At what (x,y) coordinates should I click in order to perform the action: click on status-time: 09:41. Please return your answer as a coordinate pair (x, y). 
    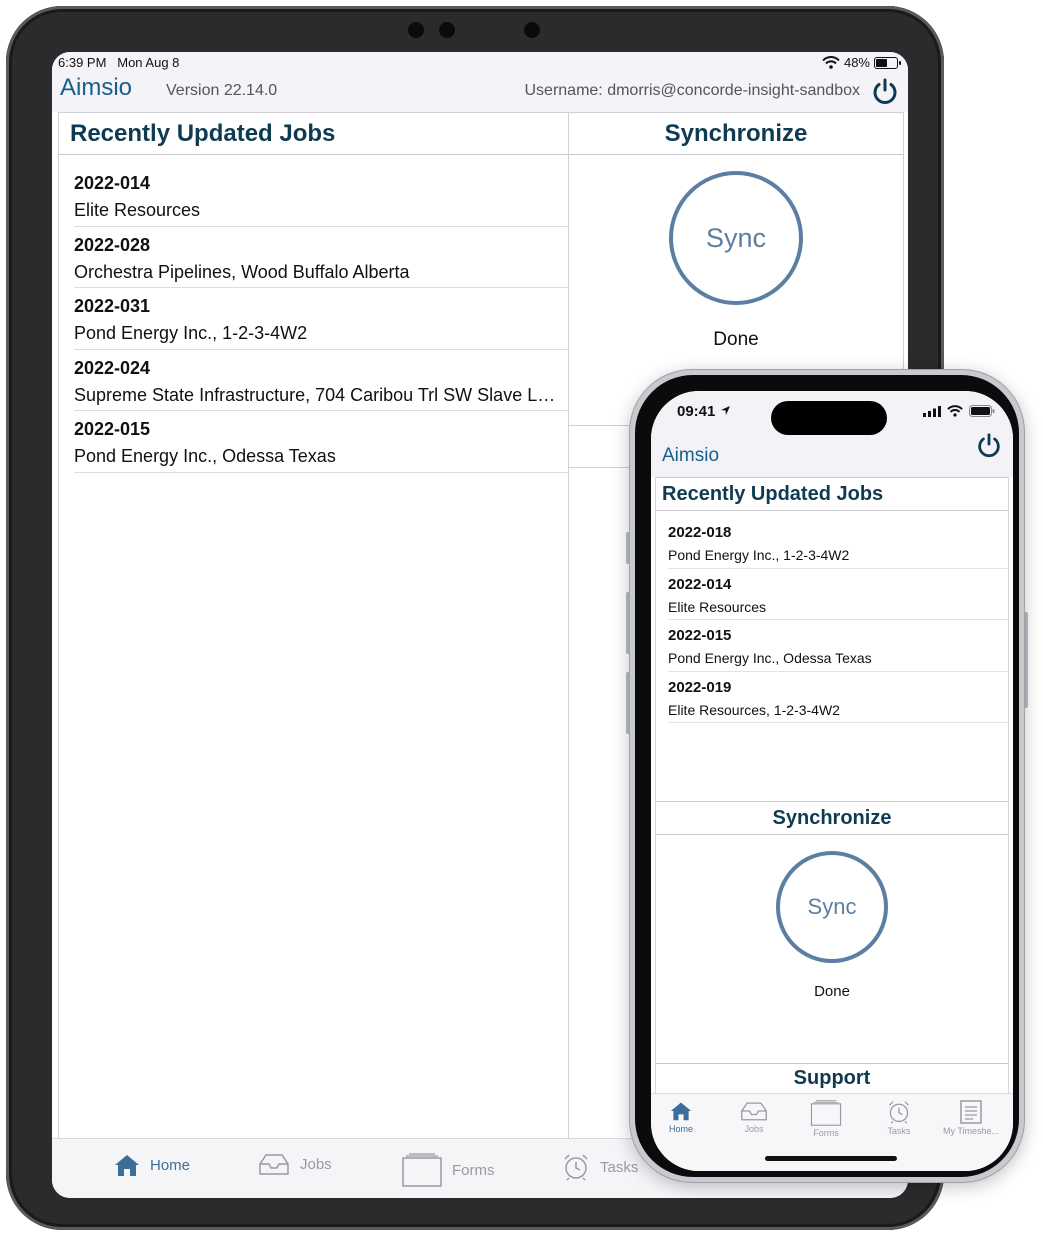
    Looking at the image, I should click on (704, 411).